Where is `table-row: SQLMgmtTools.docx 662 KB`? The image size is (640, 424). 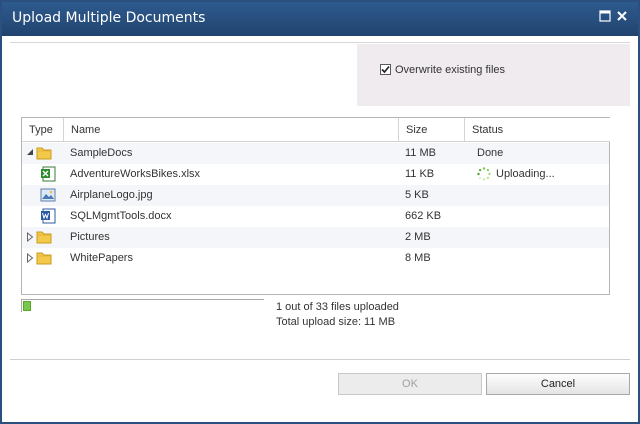
table-row: SQLMgmtTools.docx 662 KB is located at coordinates (315, 216).